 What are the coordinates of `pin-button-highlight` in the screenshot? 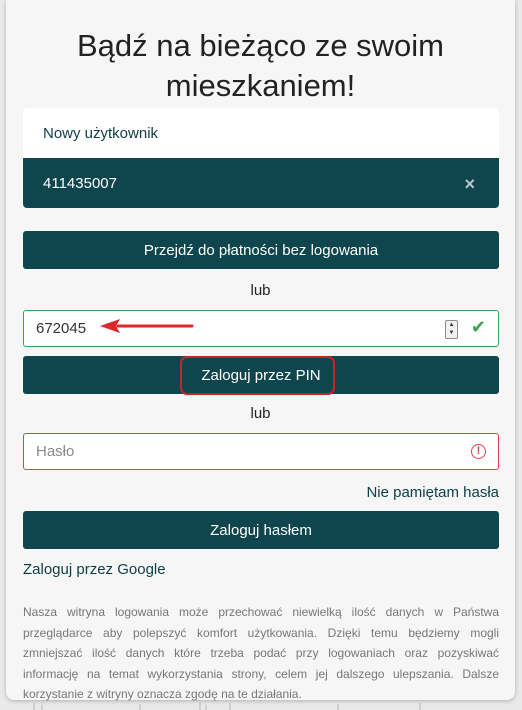 It's located at (257, 375).